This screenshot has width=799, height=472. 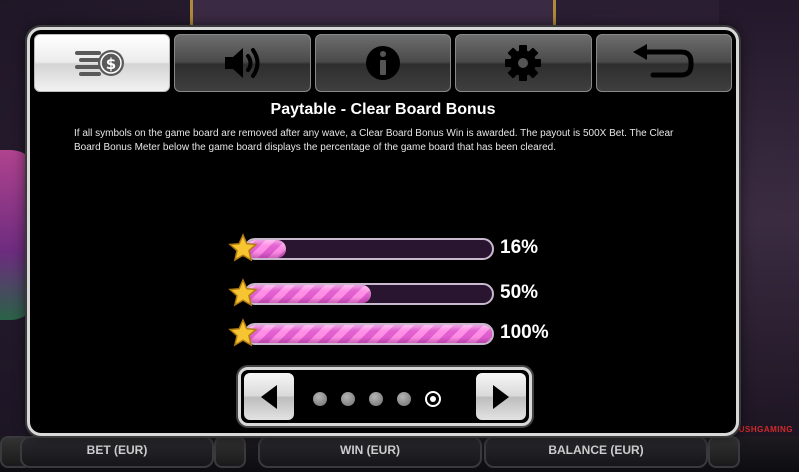 I want to click on tab-bar: $, so click(x=383, y=63).